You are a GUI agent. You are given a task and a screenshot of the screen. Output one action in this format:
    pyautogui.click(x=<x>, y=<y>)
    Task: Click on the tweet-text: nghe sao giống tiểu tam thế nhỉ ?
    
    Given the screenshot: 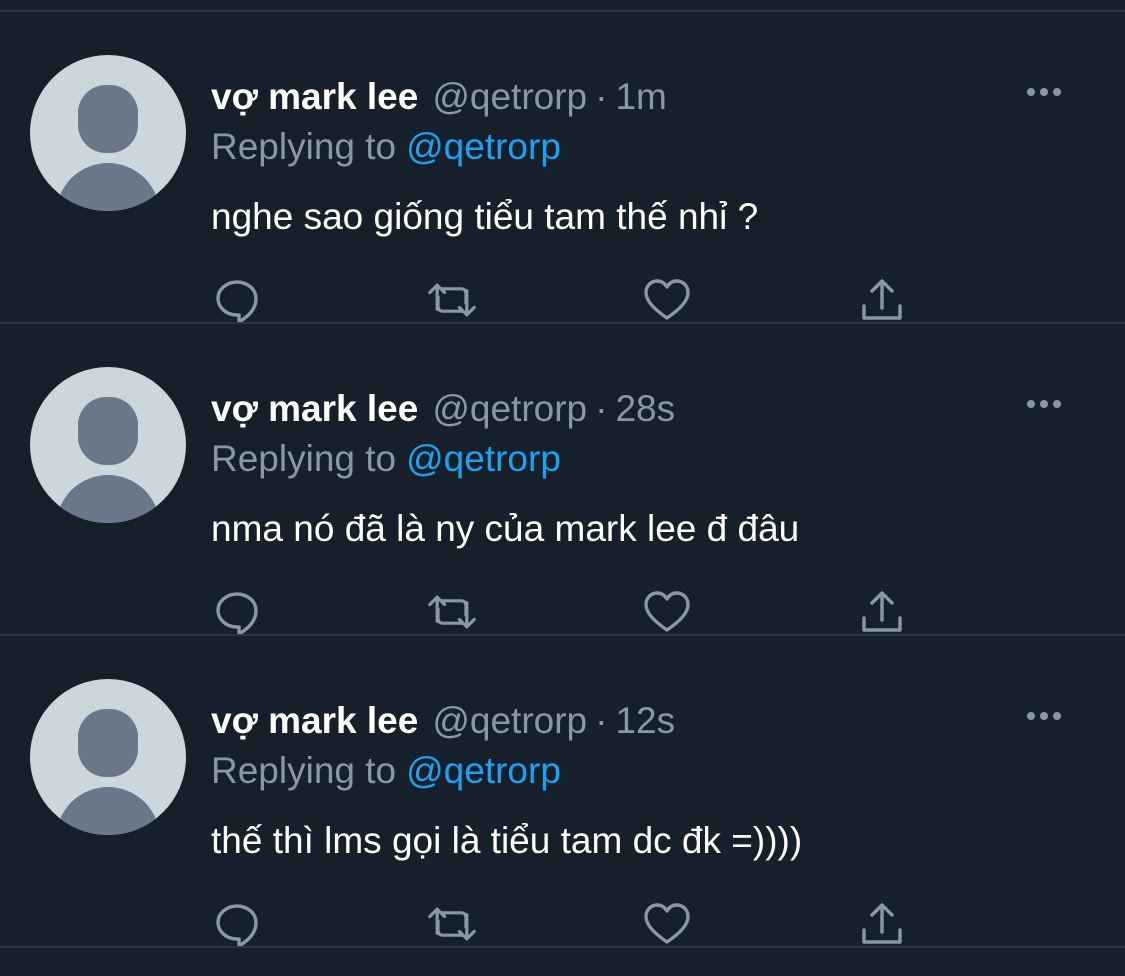 What is the action you would take?
    pyautogui.click(x=485, y=216)
    